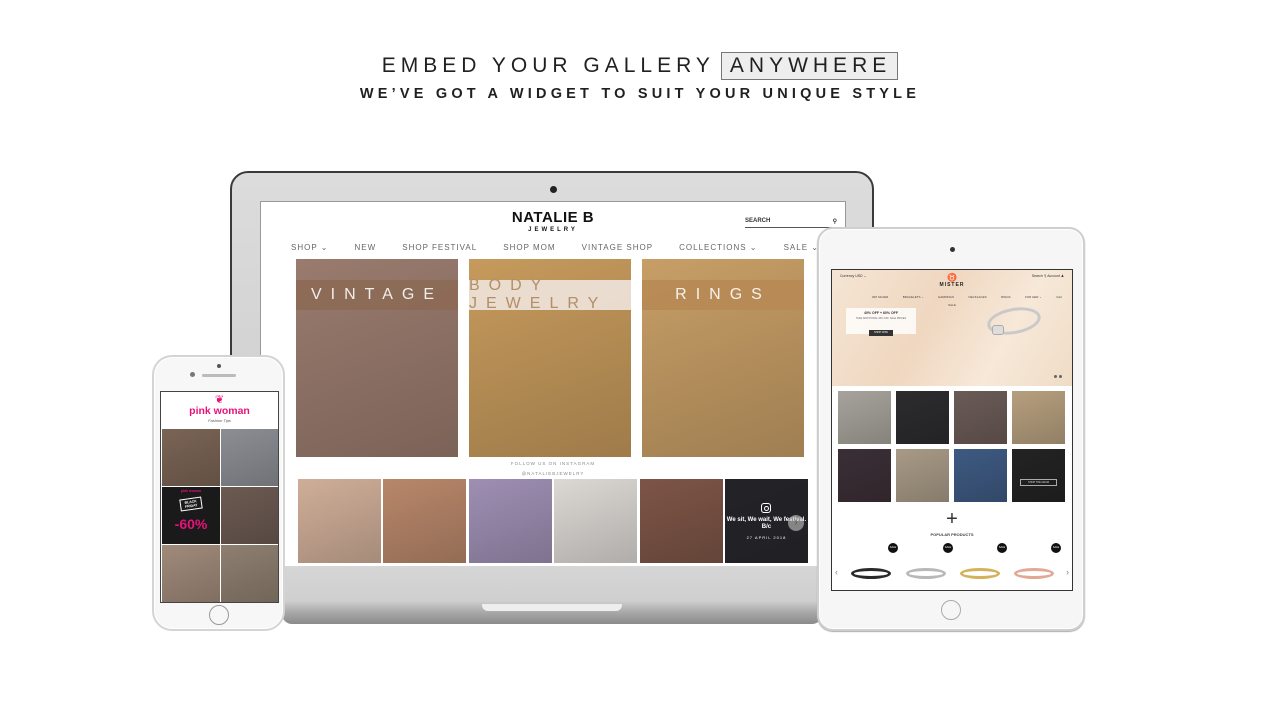 The width and height of the screenshot is (1280, 720). Describe the element at coordinates (219, 375) in the screenshot. I see `phone-speaker` at that location.